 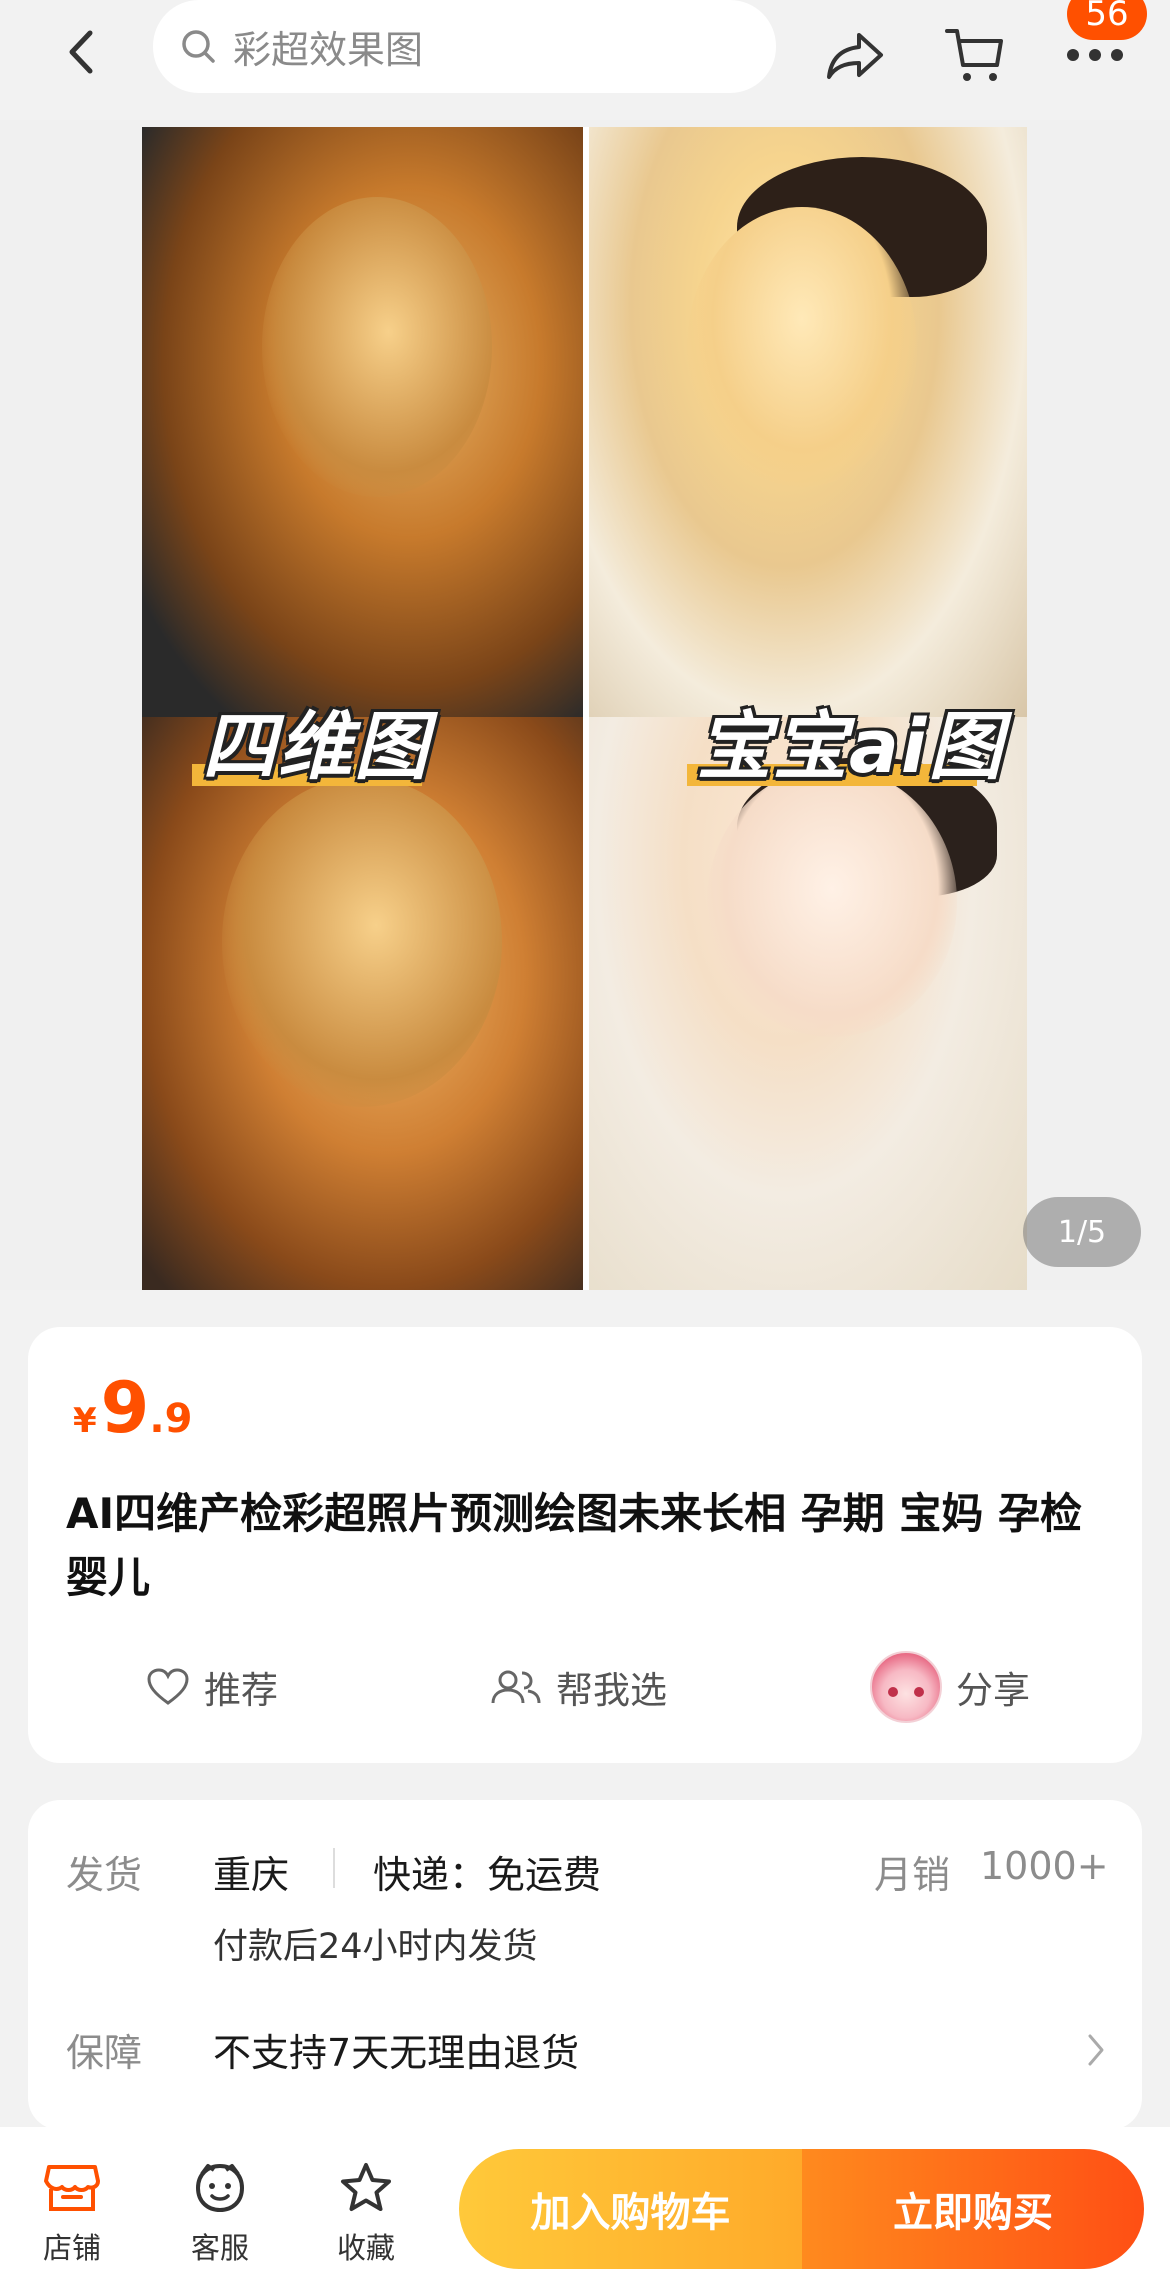 What do you see at coordinates (241, 1690) in the screenshot?
I see `recommend-label: 推荐` at bounding box center [241, 1690].